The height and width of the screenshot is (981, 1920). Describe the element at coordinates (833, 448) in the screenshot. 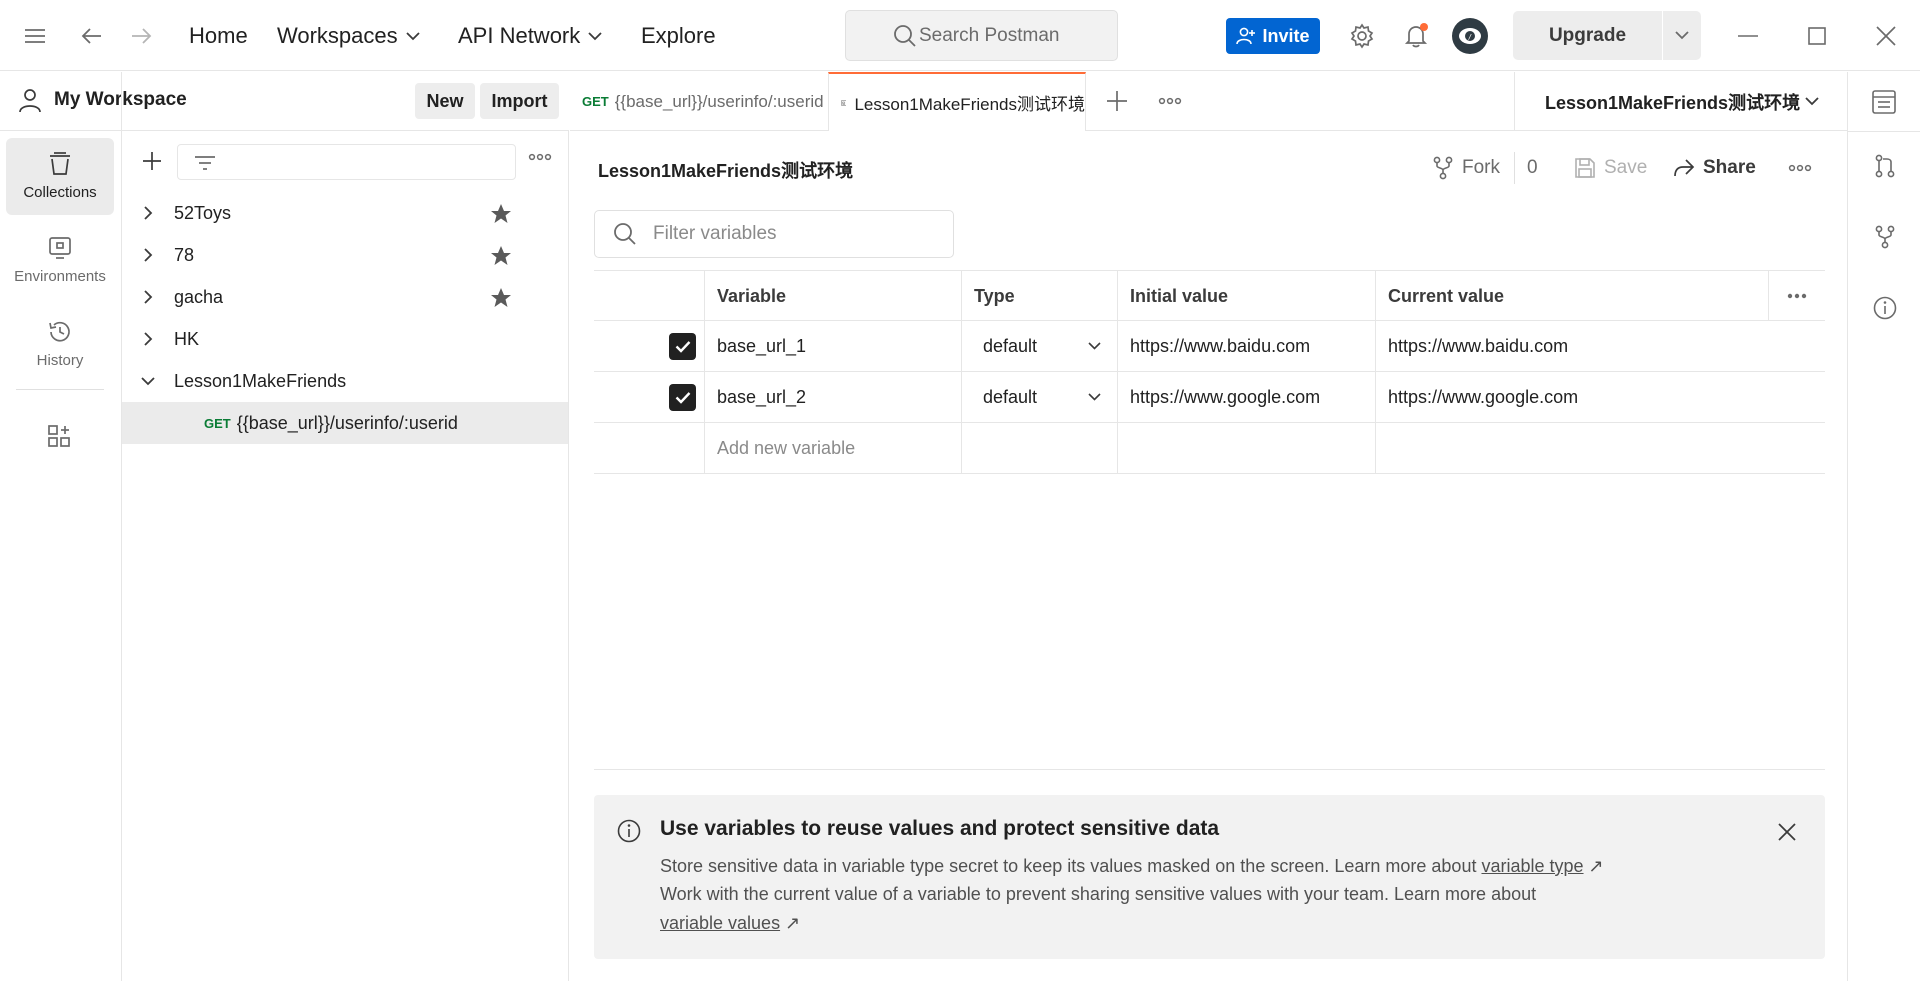

I see `add-variable-input: Add new variable` at that location.